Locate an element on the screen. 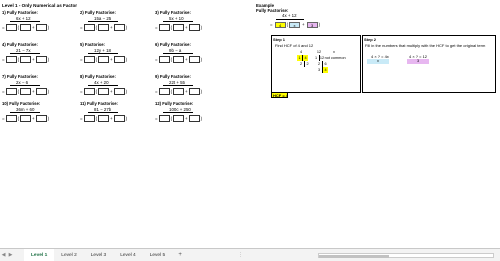 This screenshot has width=500, height=261. page-title: Level 1 - Only Numerical as Factor is located at coordinates (40, 5).